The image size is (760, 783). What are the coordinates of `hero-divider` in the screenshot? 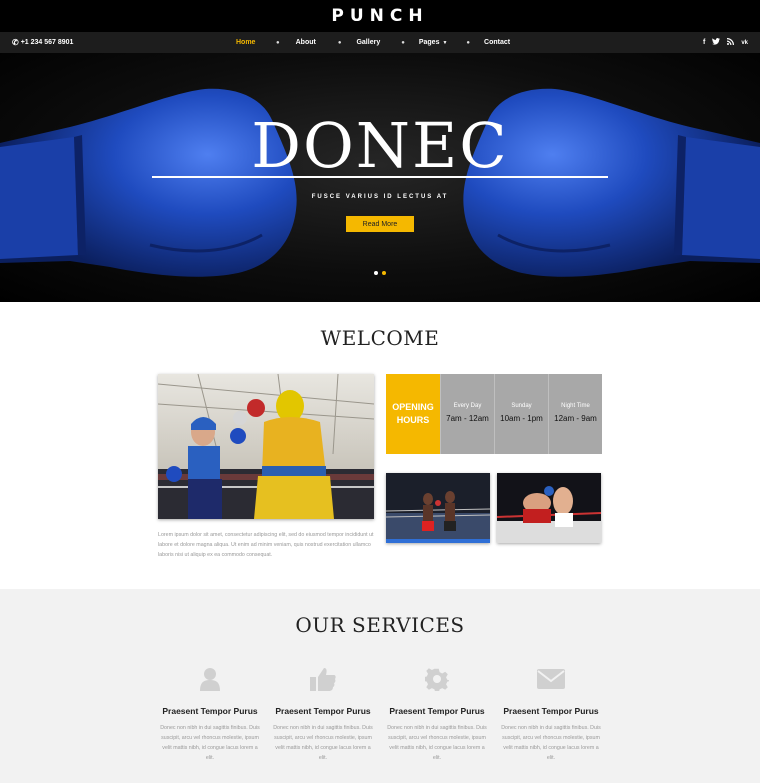 It's located at (380, 177).